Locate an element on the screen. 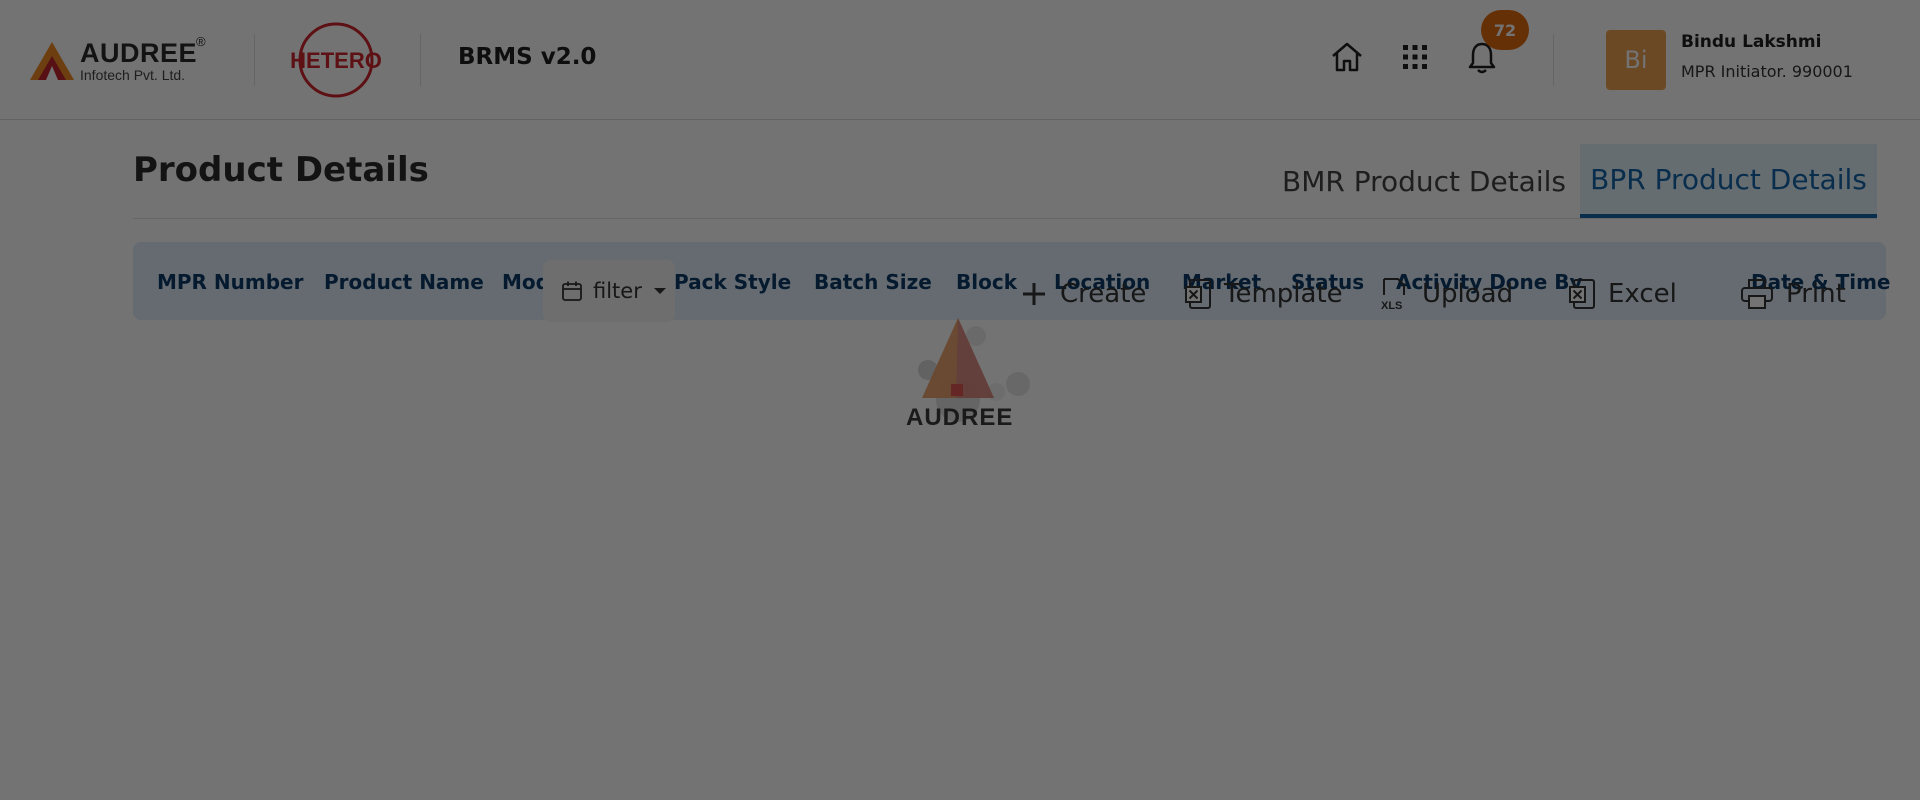 This screenshot has width=1920, height=800. print-button: Print is located at coordinates (1793, 294).